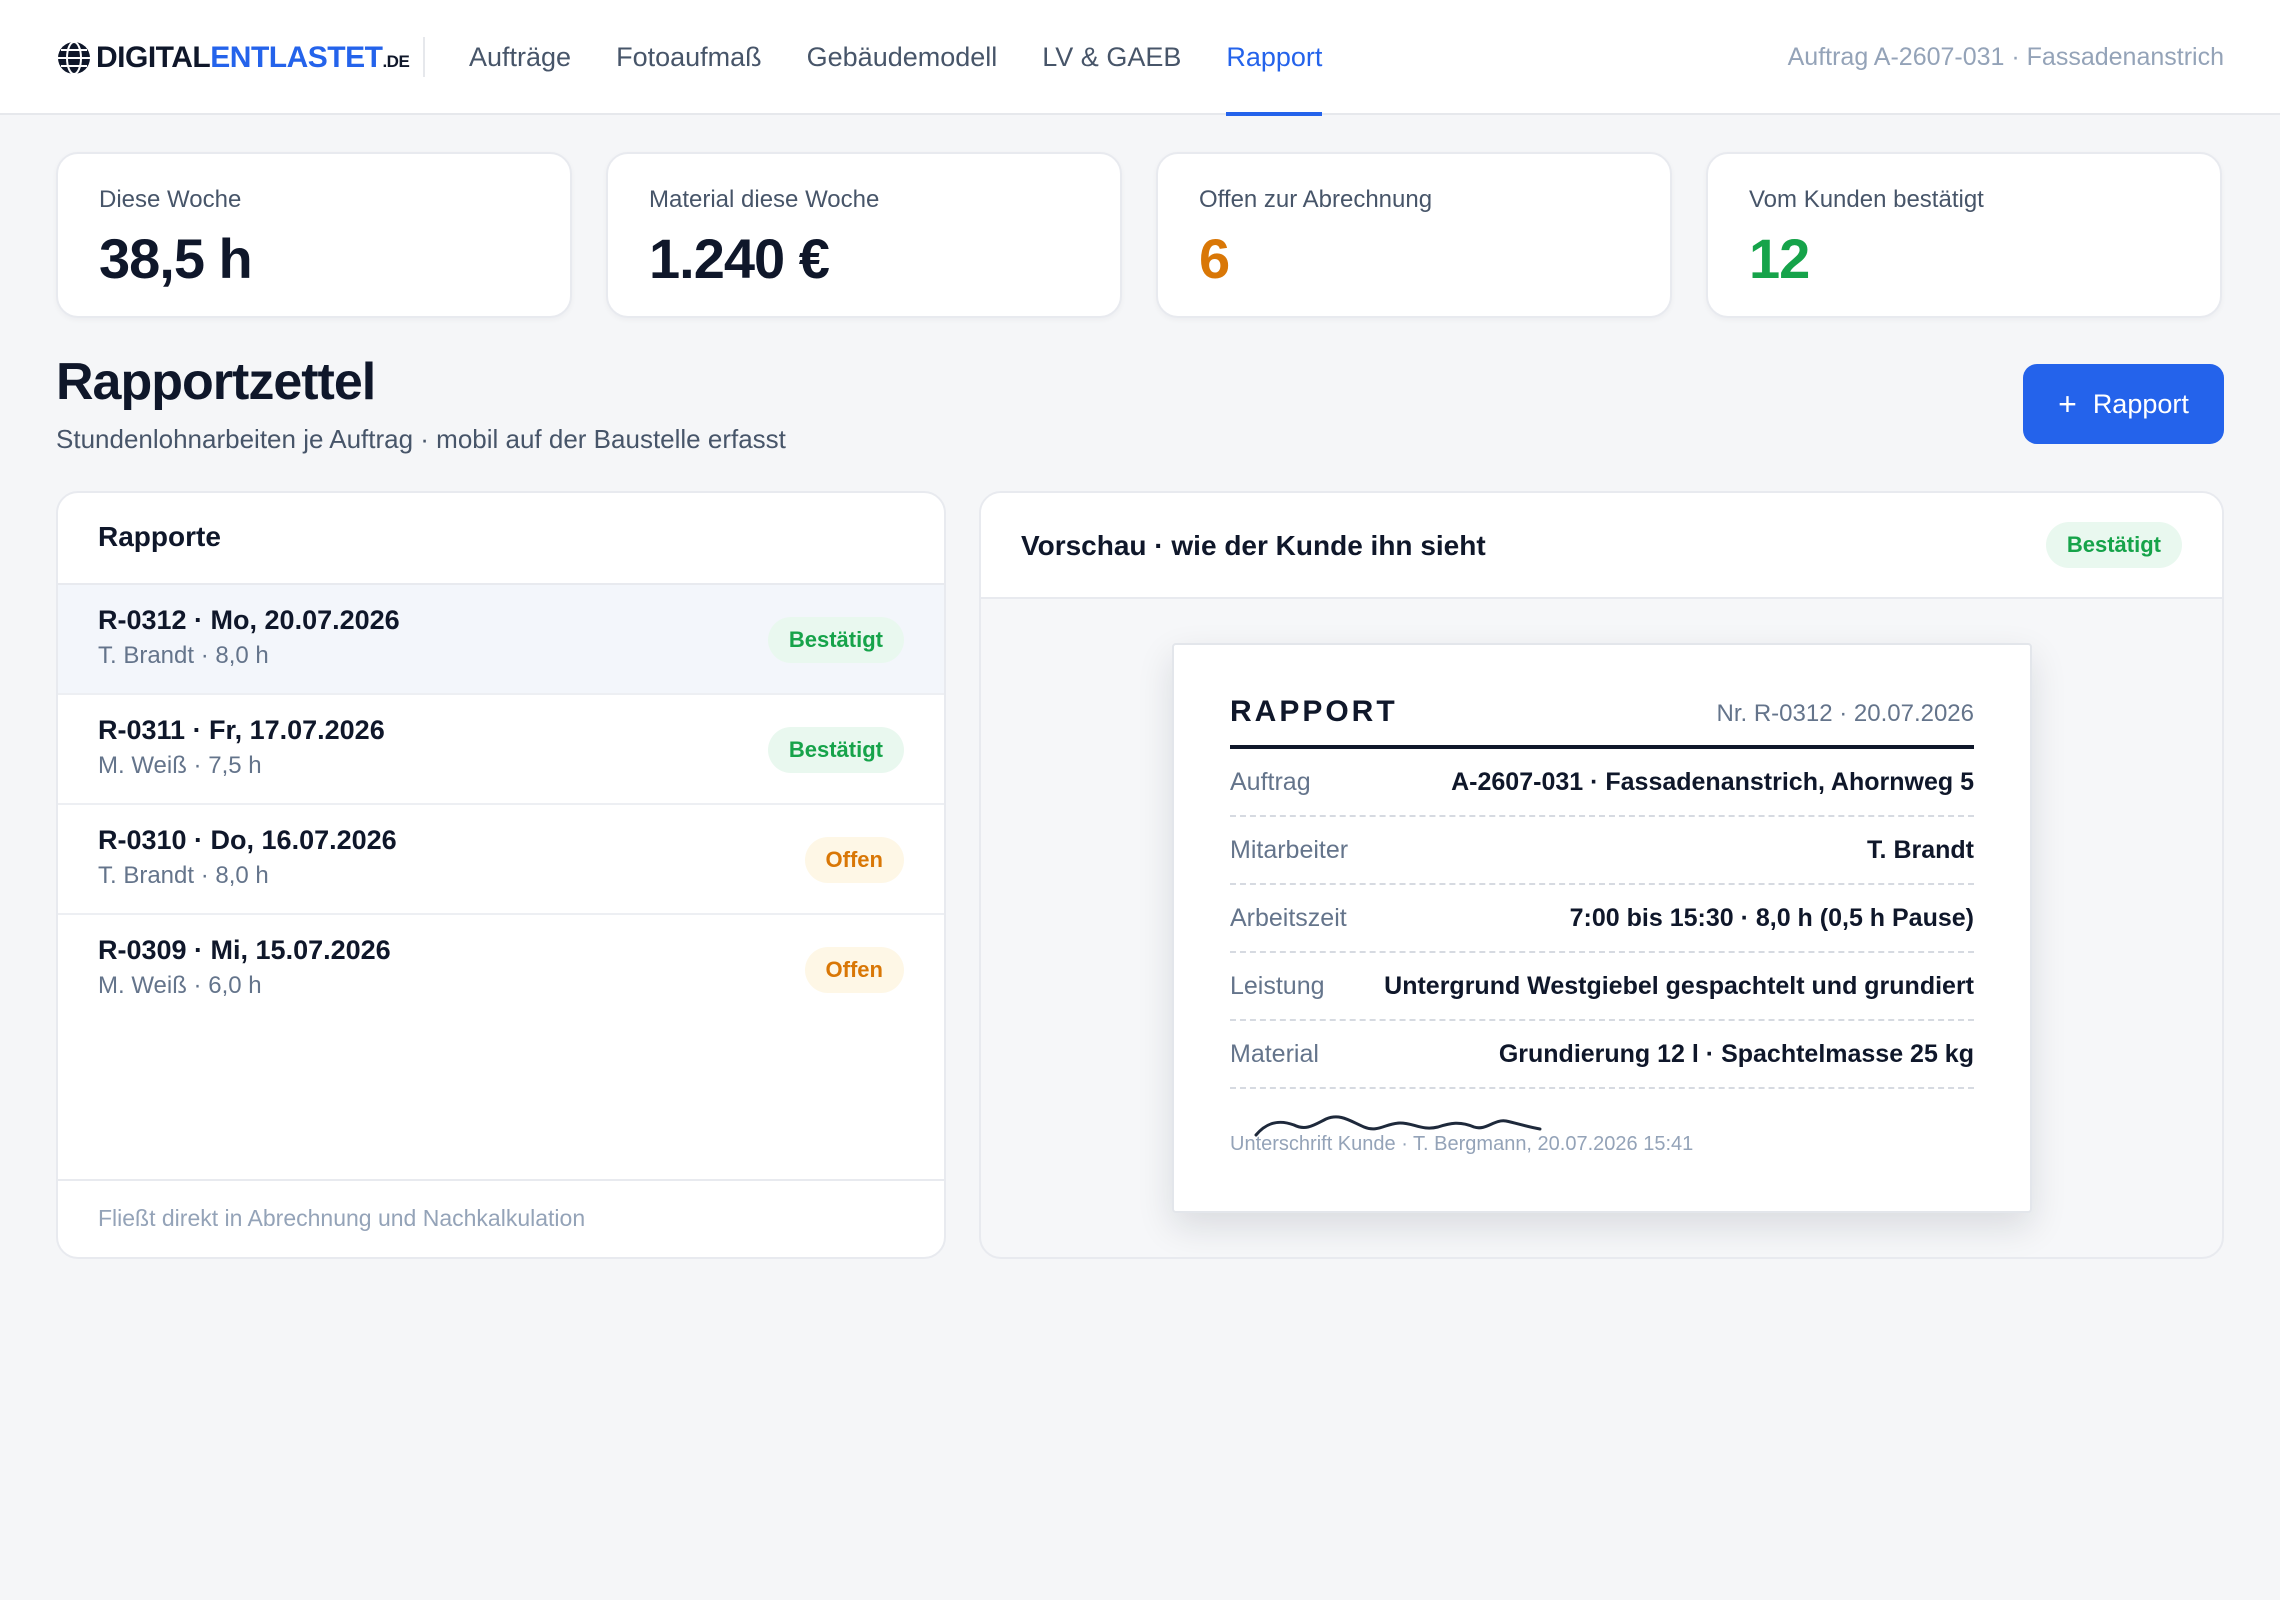 The image size is (2280, 1600). Describe the element at coordinates (1214, 258) in the screenshot. I see `kpi-value: 6` at that location.